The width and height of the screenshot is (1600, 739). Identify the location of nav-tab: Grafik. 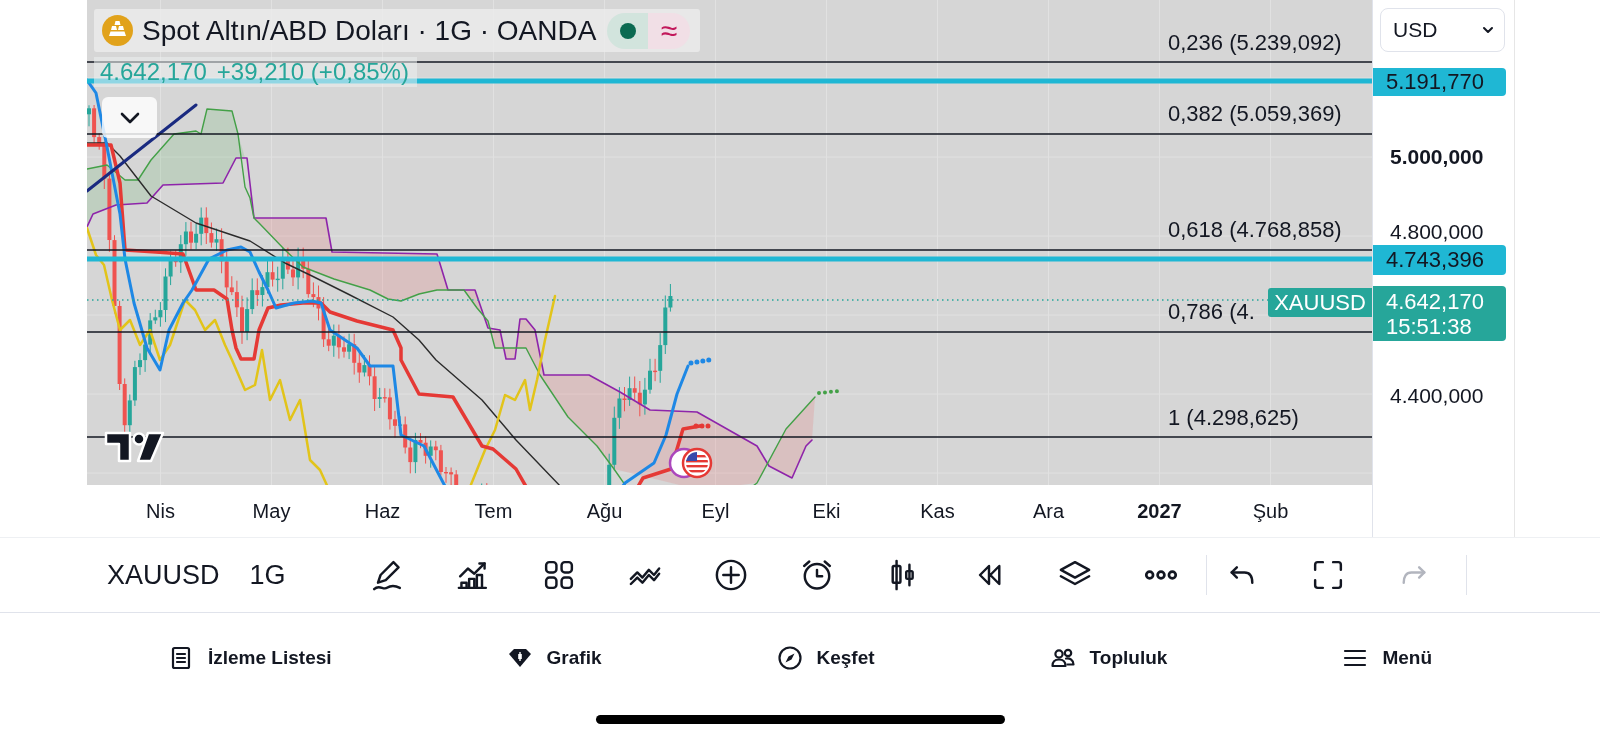
(554, 658).